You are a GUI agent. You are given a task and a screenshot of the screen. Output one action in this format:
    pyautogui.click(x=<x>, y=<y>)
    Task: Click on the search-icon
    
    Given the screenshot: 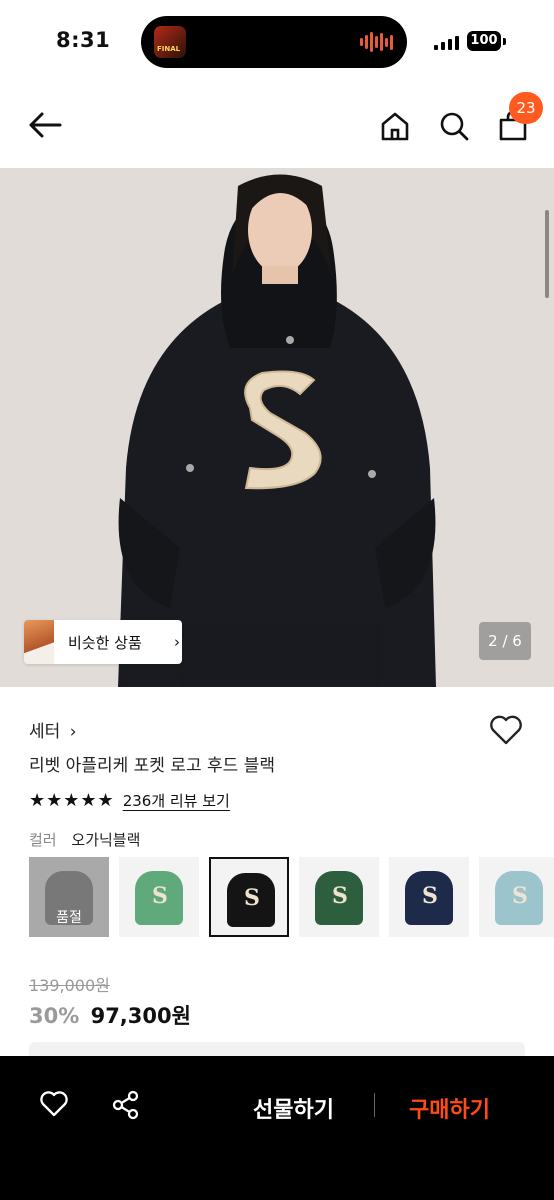 What is the action you would take?
    pyautogui.click(x=454, y=126)
    